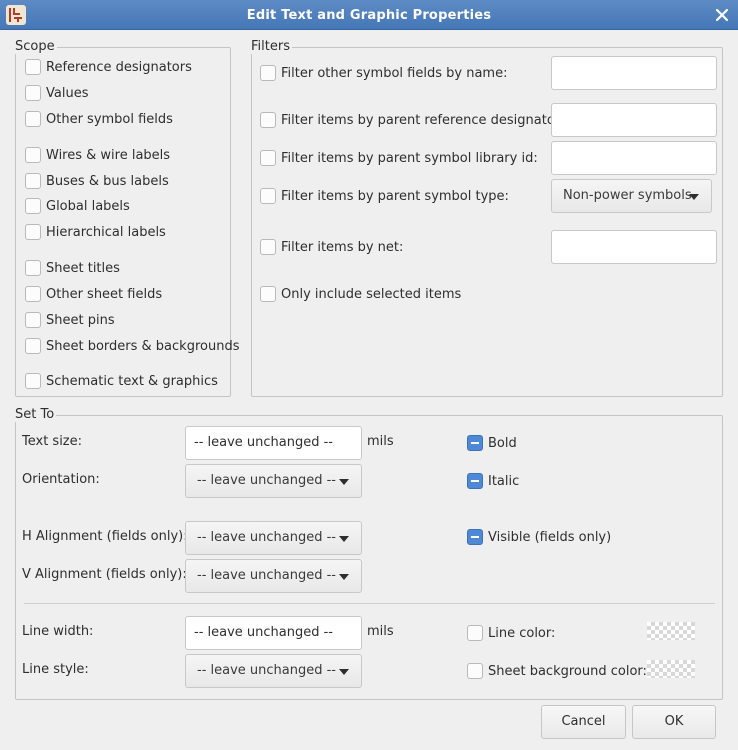 This screenshot has height=750, width=738. Describe the element at coordinates (492, 443) in the screenshot. I see `bold-checkbox: Bold` at that location.